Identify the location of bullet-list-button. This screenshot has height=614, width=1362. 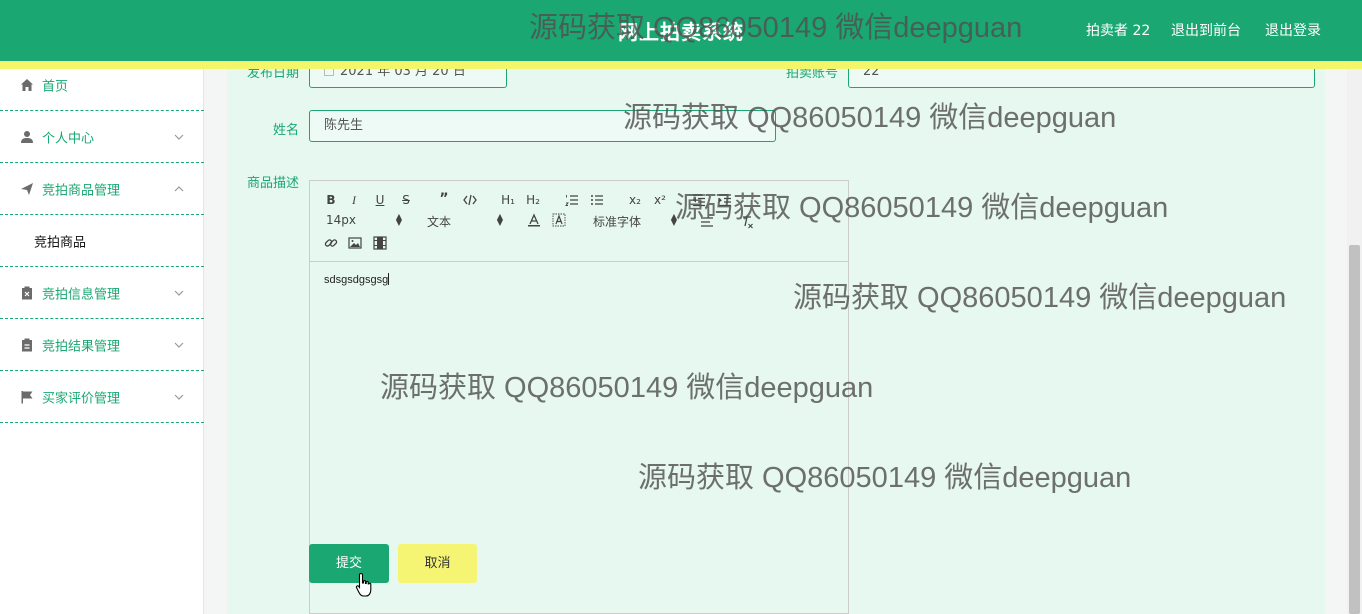
(597, 200).